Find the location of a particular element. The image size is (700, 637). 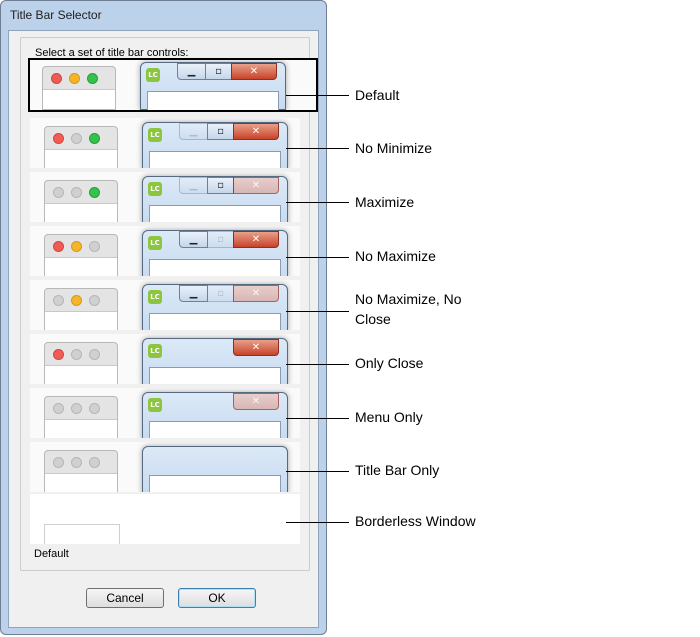

selected-value-label: Default is located at coordinates (51, 554).